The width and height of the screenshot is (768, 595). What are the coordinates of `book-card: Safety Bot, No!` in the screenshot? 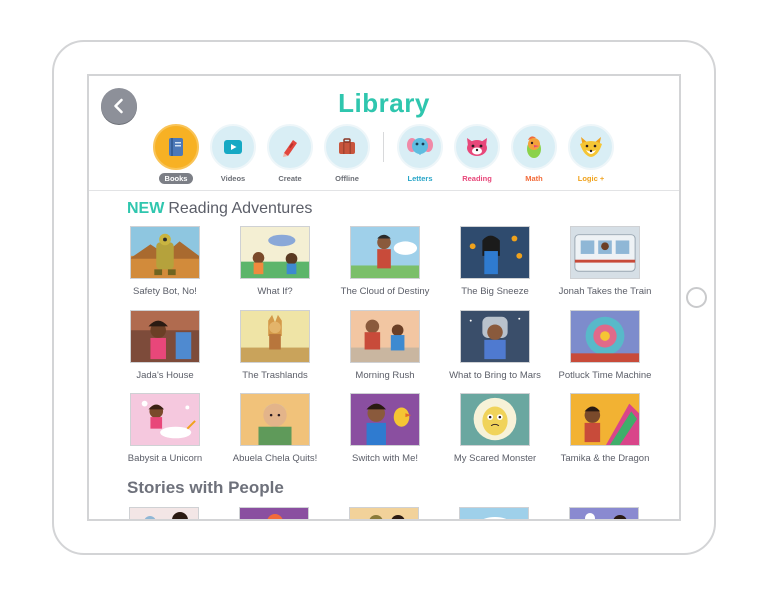 It's located at (165, 261).